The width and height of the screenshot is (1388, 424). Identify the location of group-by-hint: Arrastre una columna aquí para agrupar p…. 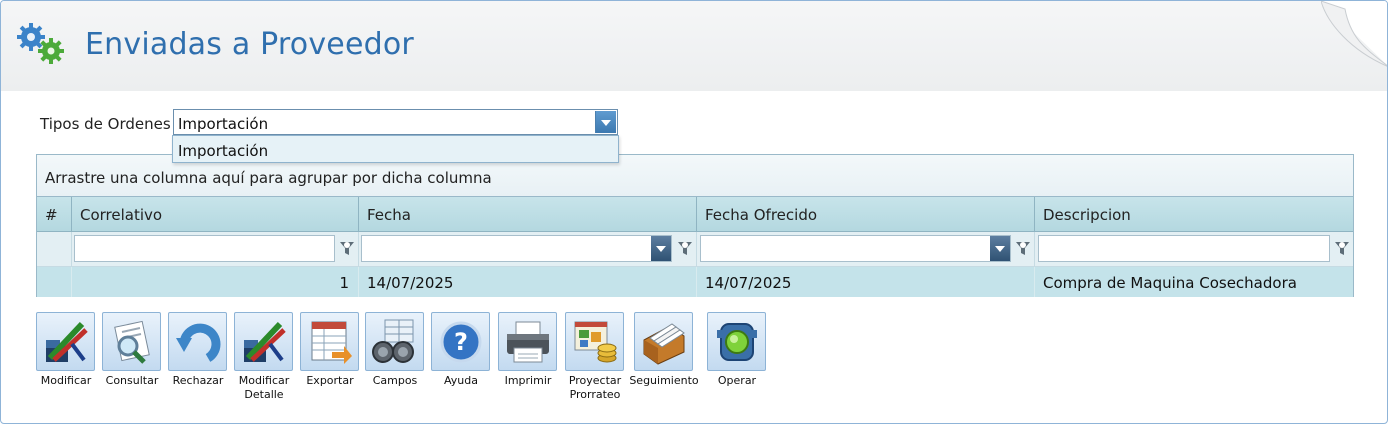
(268, 178).